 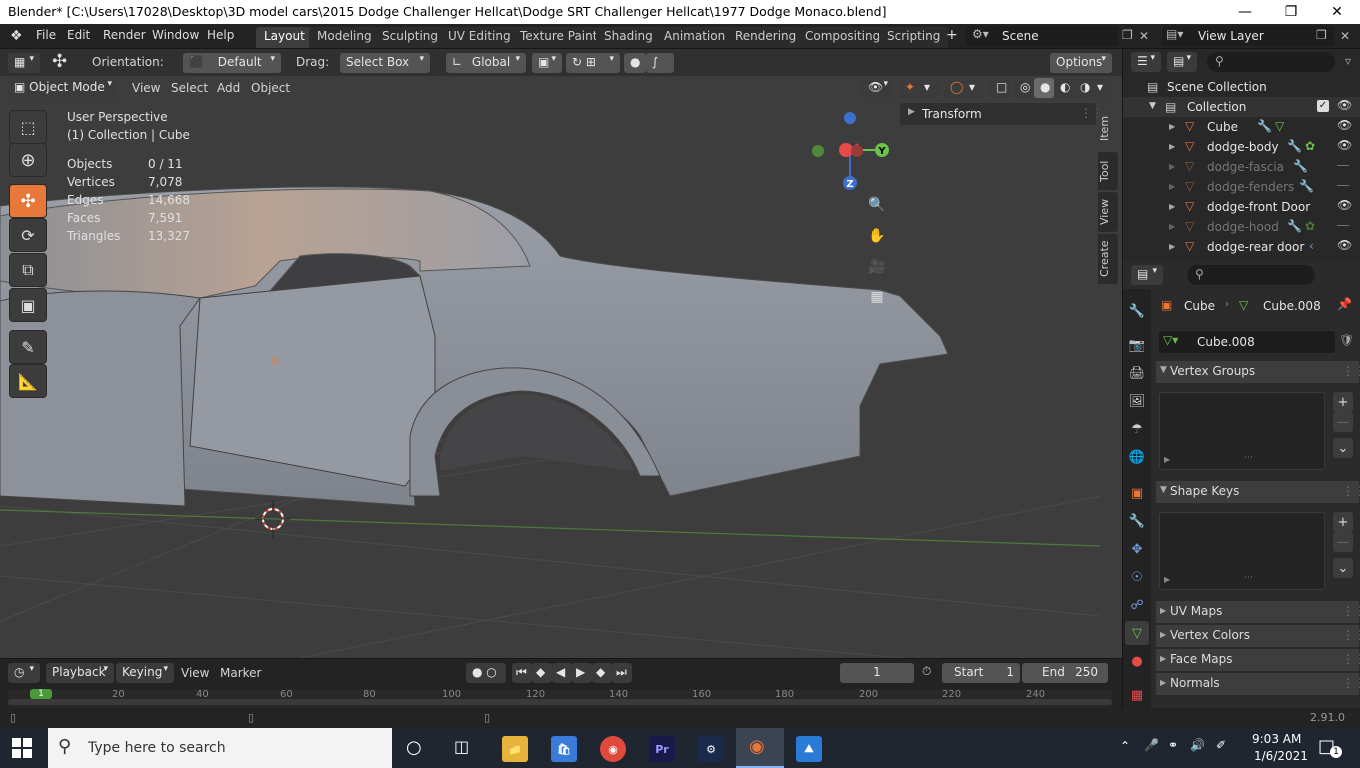 I want to click on zoom-icon: 🔍, so click(x=877, y=205).